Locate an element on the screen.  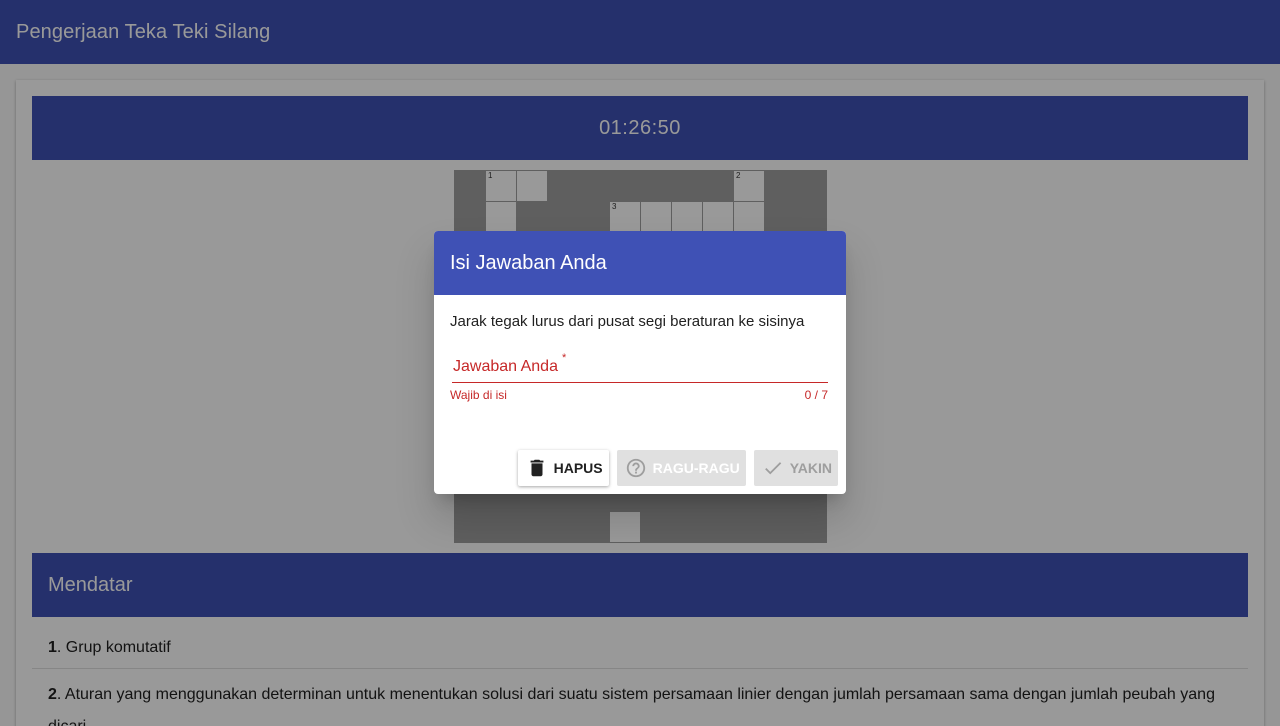
answer-field: * is located at coordinates (640, 367).